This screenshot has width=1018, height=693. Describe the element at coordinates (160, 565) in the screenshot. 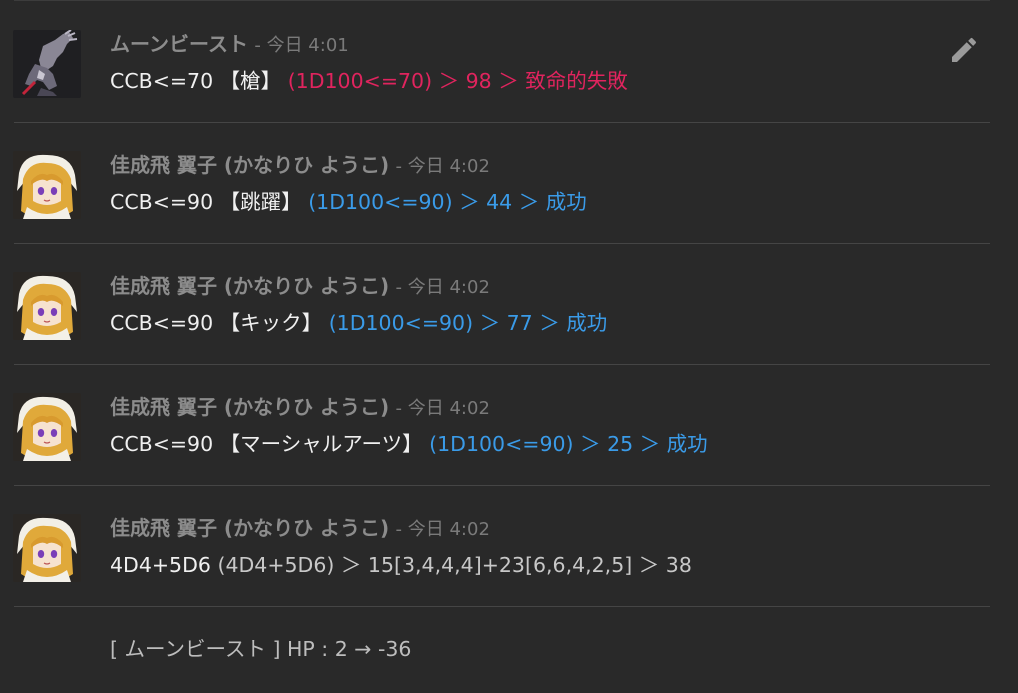

I see `dice-command: 4D4+5D6` at that location.